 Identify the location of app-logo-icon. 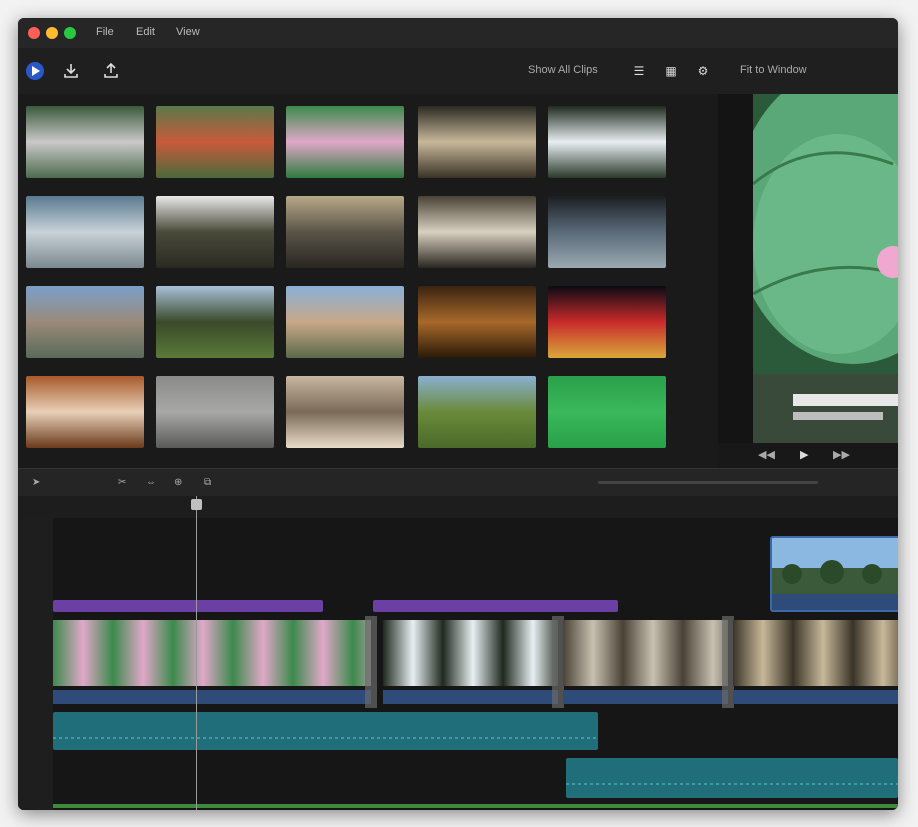
(35, 71).